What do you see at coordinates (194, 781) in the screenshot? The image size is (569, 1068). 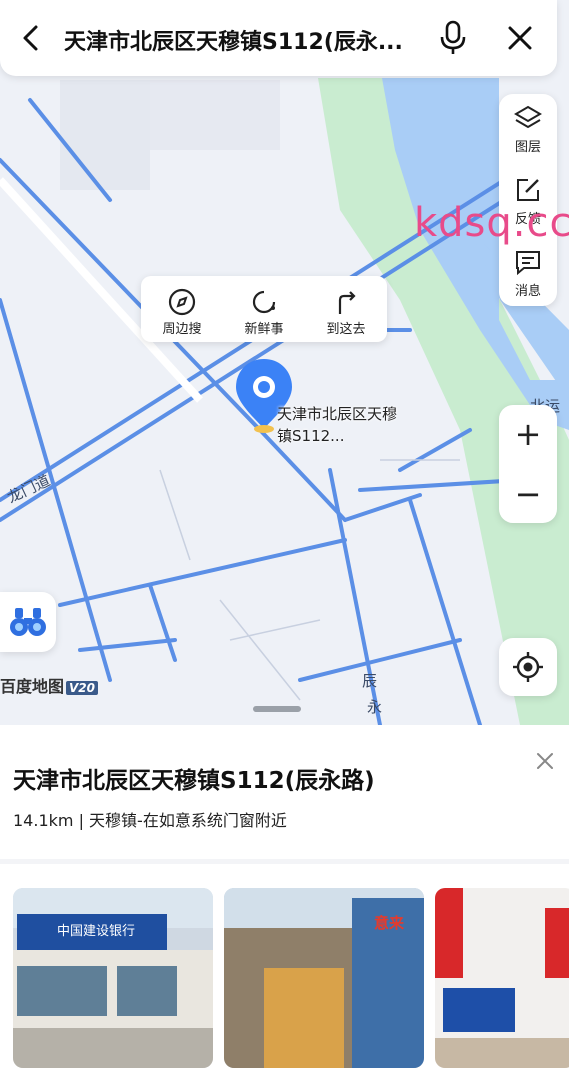 I see `place-title: 天津市北辰区天穆镇S112(辰永路)` at bounding box center [194, 781].